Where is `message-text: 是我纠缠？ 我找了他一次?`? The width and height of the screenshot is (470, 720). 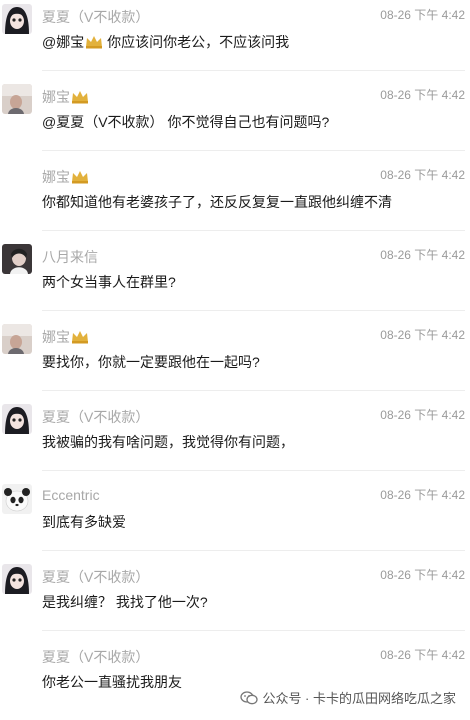
message-text: 是我纠缠？ 我找了他一次? is located at coordinates (125, 602).